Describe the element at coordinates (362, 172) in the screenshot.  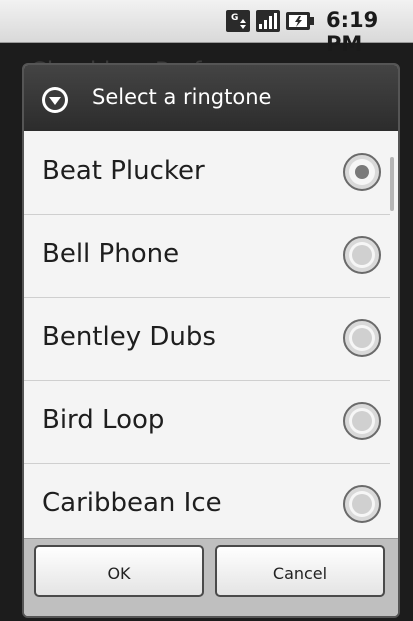
I see `radio-selected-icon` at that location.